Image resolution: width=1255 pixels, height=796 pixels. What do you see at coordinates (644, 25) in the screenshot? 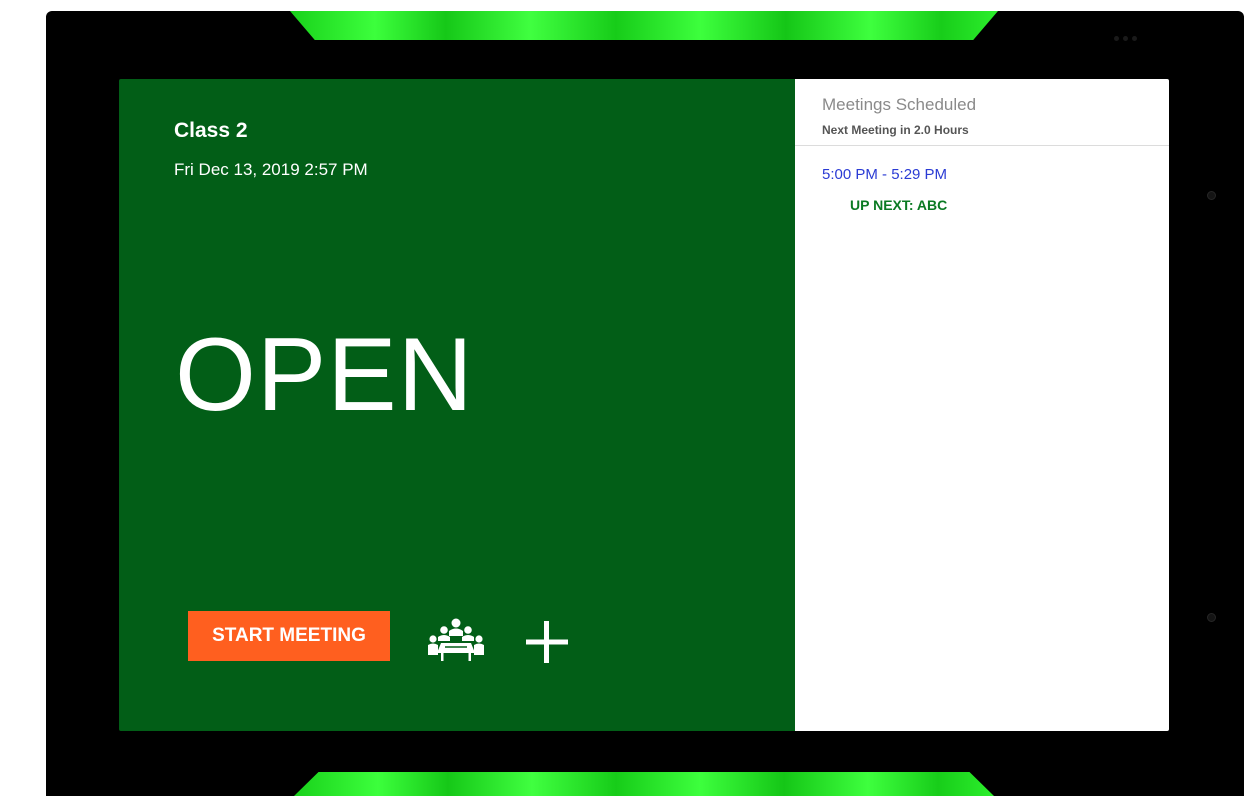
I see `led-light-bar-top` at bounding box center [644, 25].